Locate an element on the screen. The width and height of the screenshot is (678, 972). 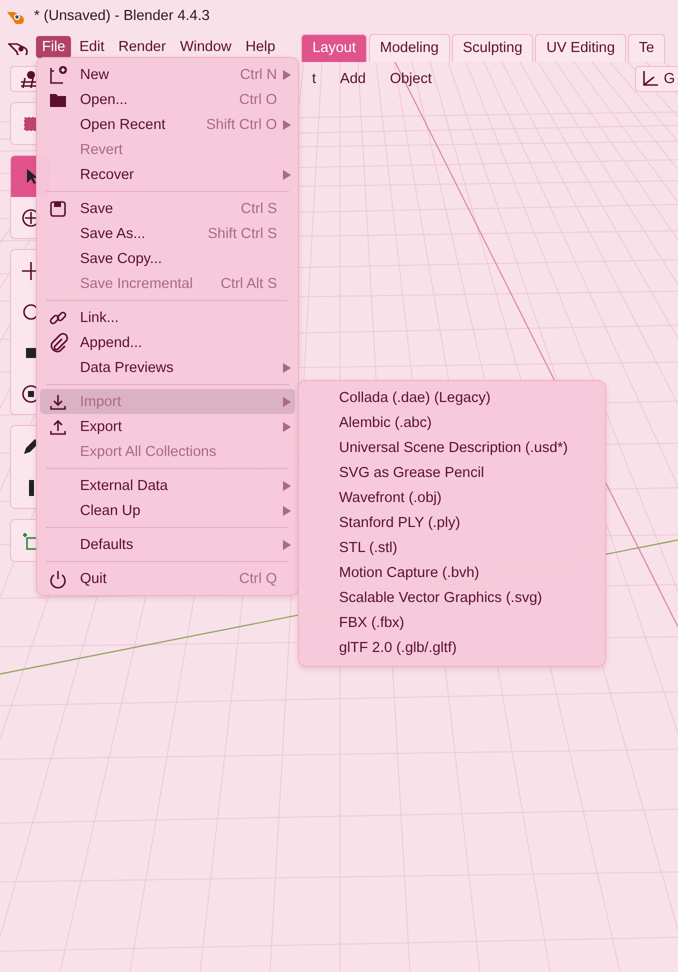
menu-item: Export is located at coordinates (167, 426).